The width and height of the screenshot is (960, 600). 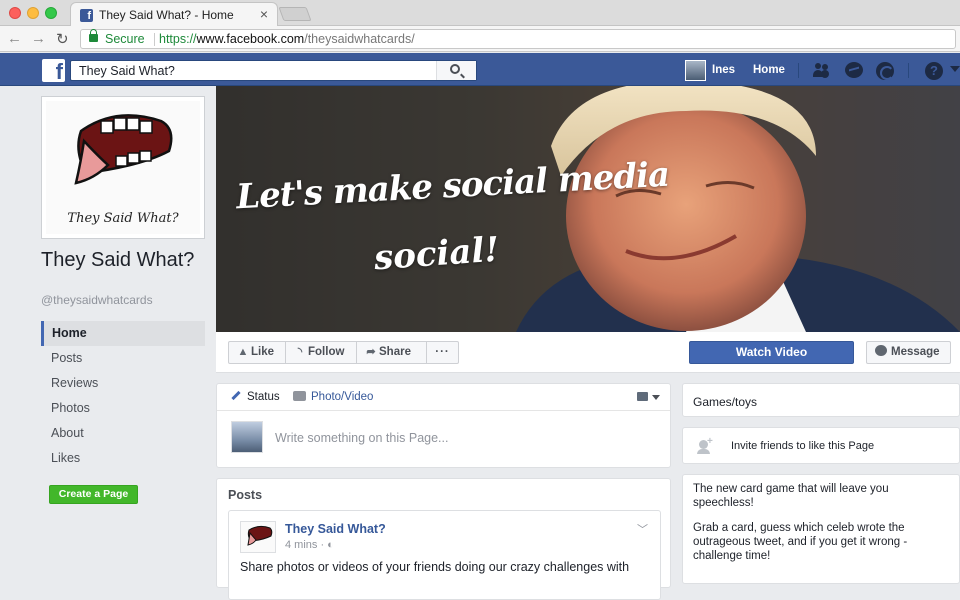 What do you see at coordinates (15, 13) in the screenshot?
I see `close-window-button` at bounding box center [15, 13].